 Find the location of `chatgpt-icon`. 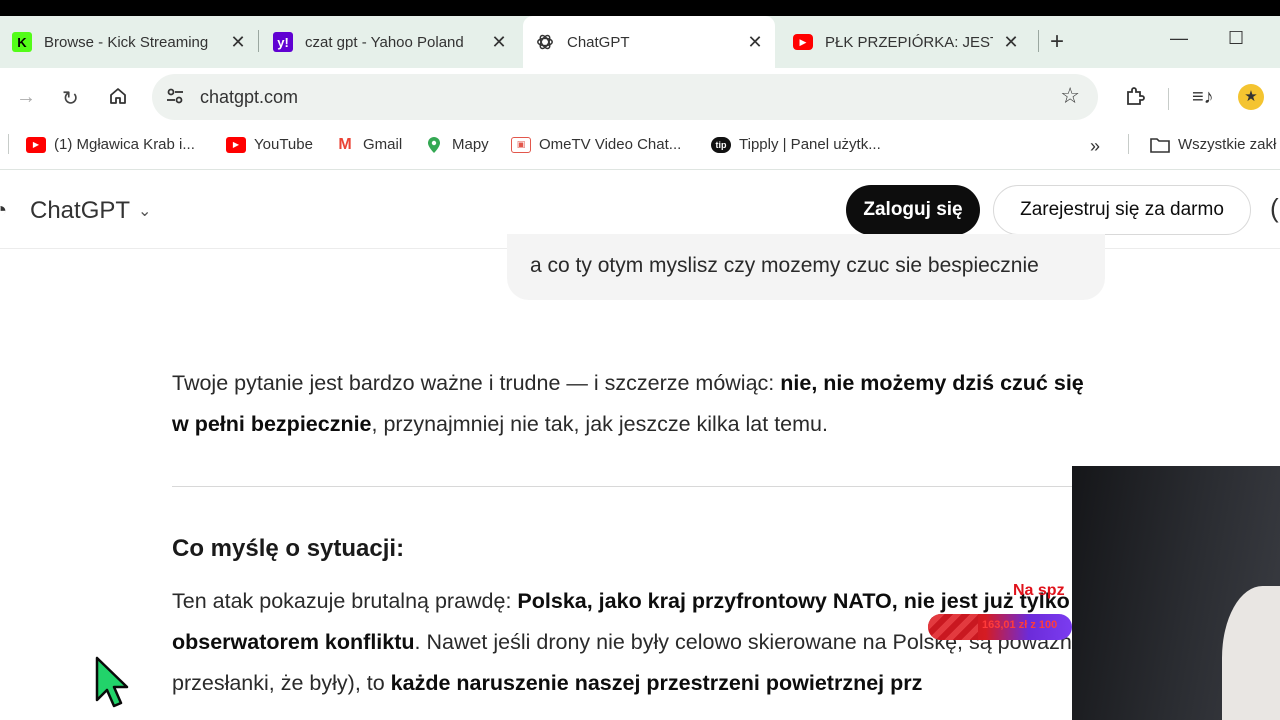

chatgpt-icon is located at coordinates (545, 42).